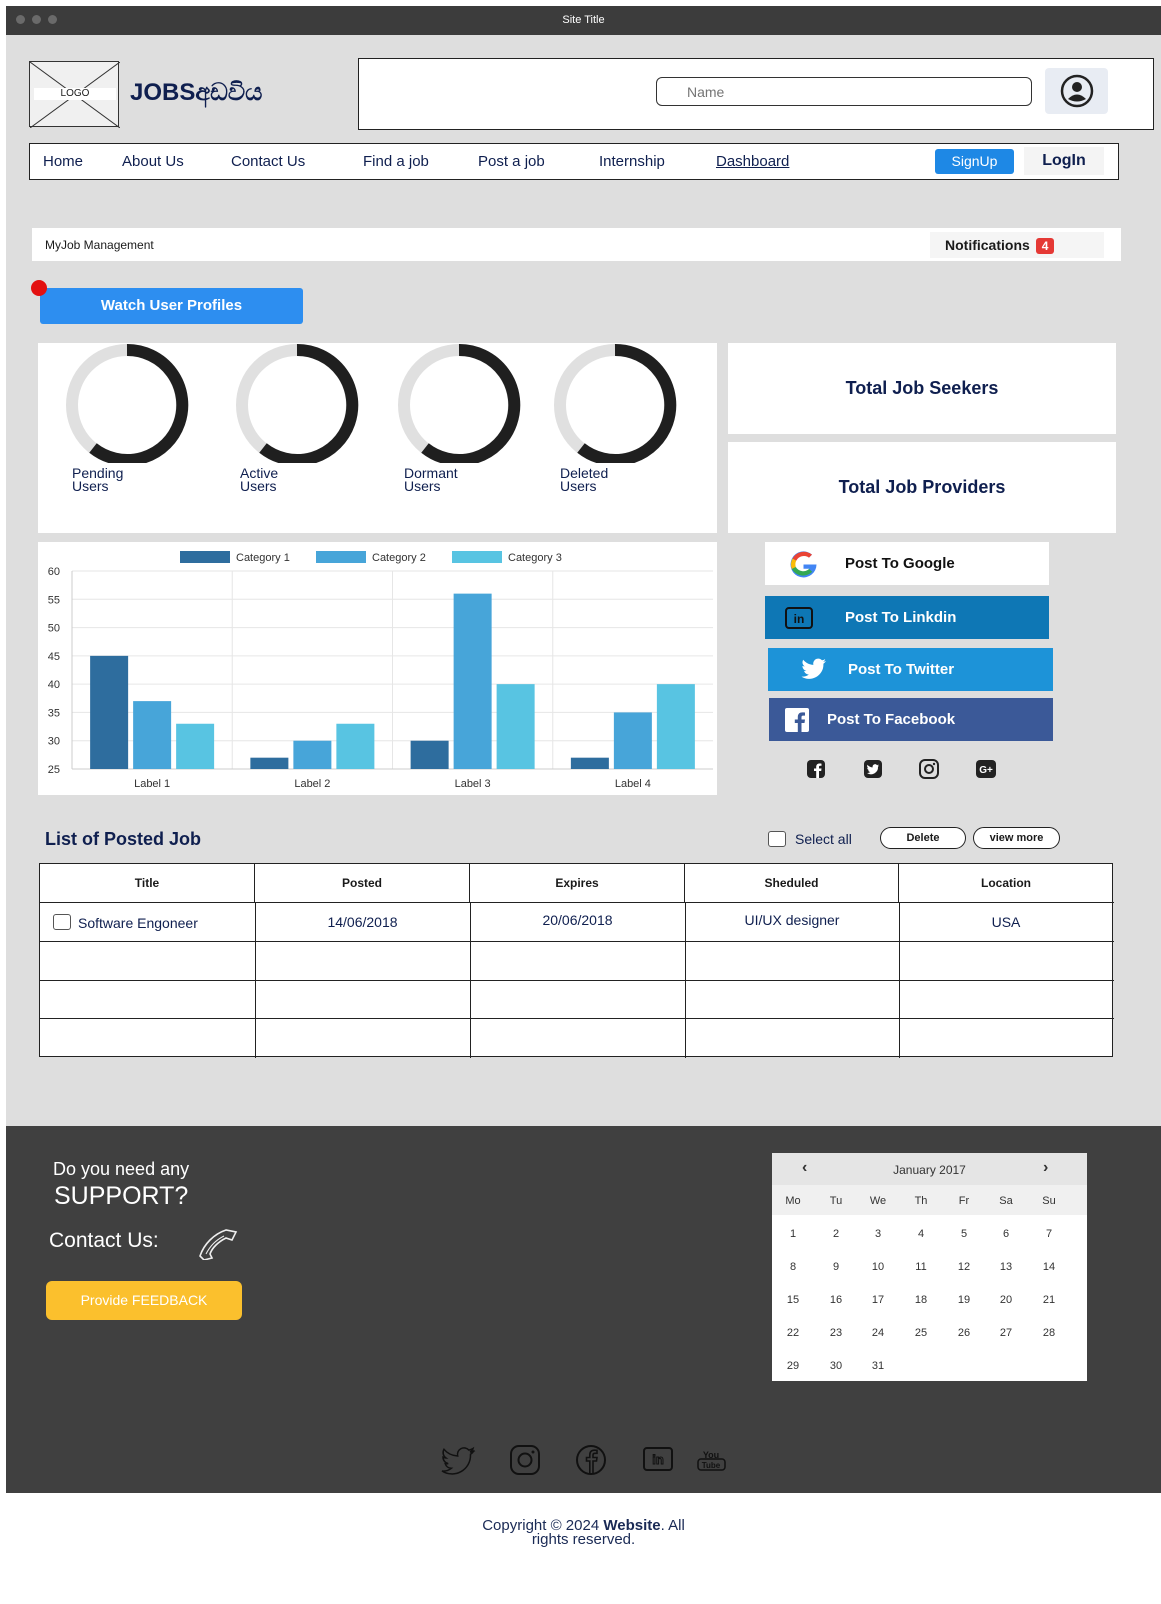 The image size is (1161, 1604). I want to click on support-line-2: SUPPORT?, so click(121, 1196).